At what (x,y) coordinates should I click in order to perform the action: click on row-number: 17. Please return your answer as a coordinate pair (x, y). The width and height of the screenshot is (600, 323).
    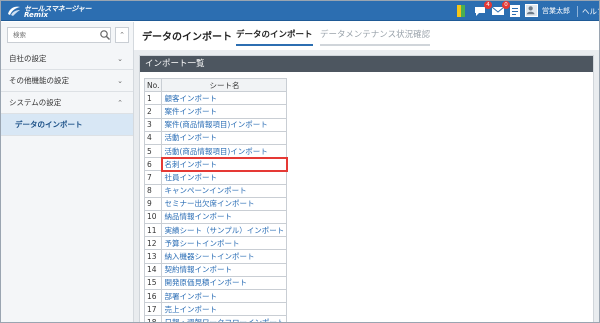
    Looking at the image, I should click on (153, 309).